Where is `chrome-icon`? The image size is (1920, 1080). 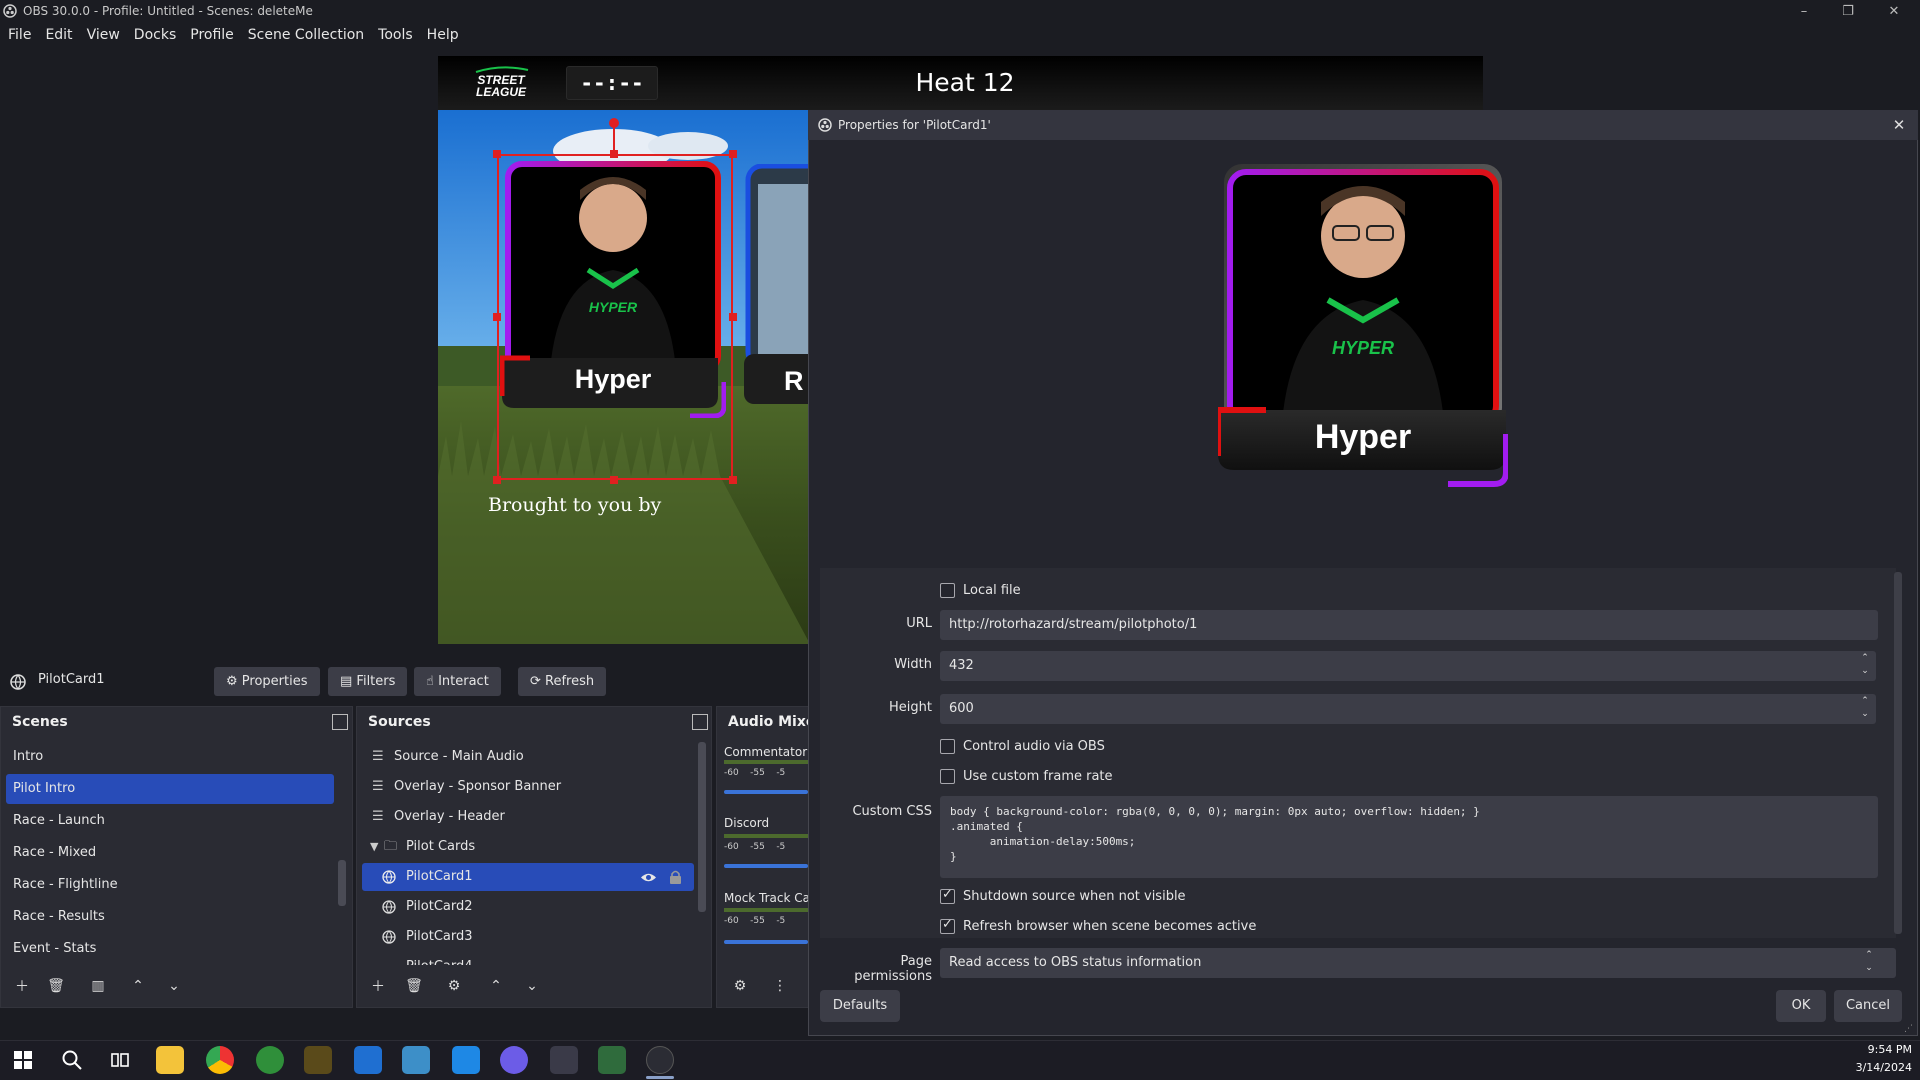
chrome-icon is located at coordinates (220, 1060).